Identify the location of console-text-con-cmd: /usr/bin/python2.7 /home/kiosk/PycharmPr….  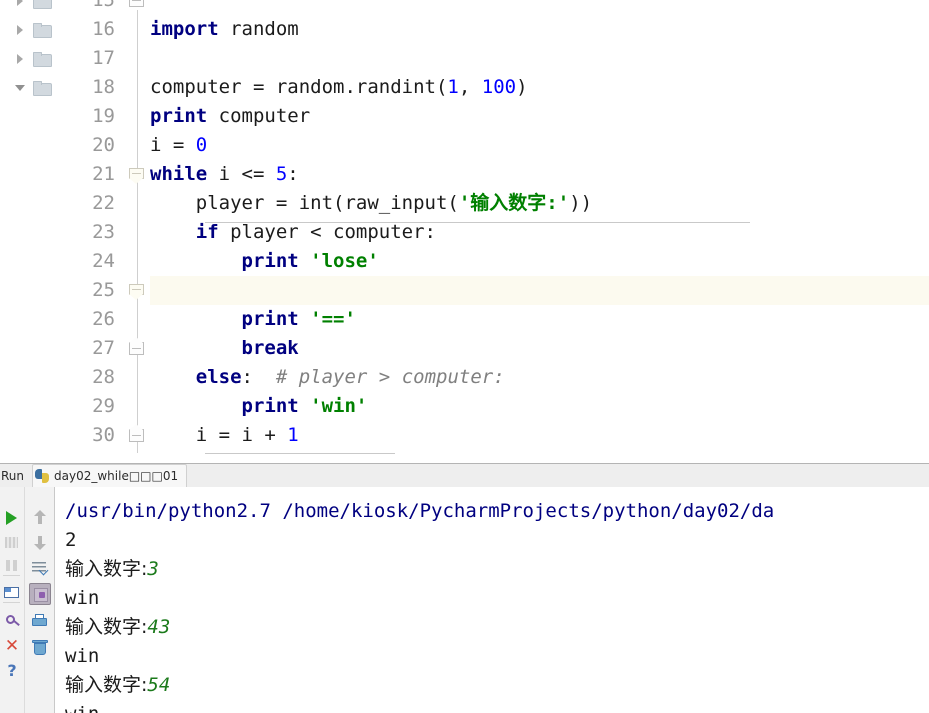
(420, 511).